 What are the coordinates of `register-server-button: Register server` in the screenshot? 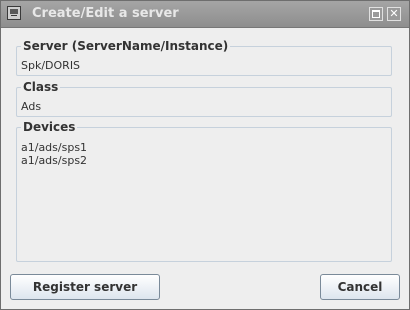 It's located at (85, 287).